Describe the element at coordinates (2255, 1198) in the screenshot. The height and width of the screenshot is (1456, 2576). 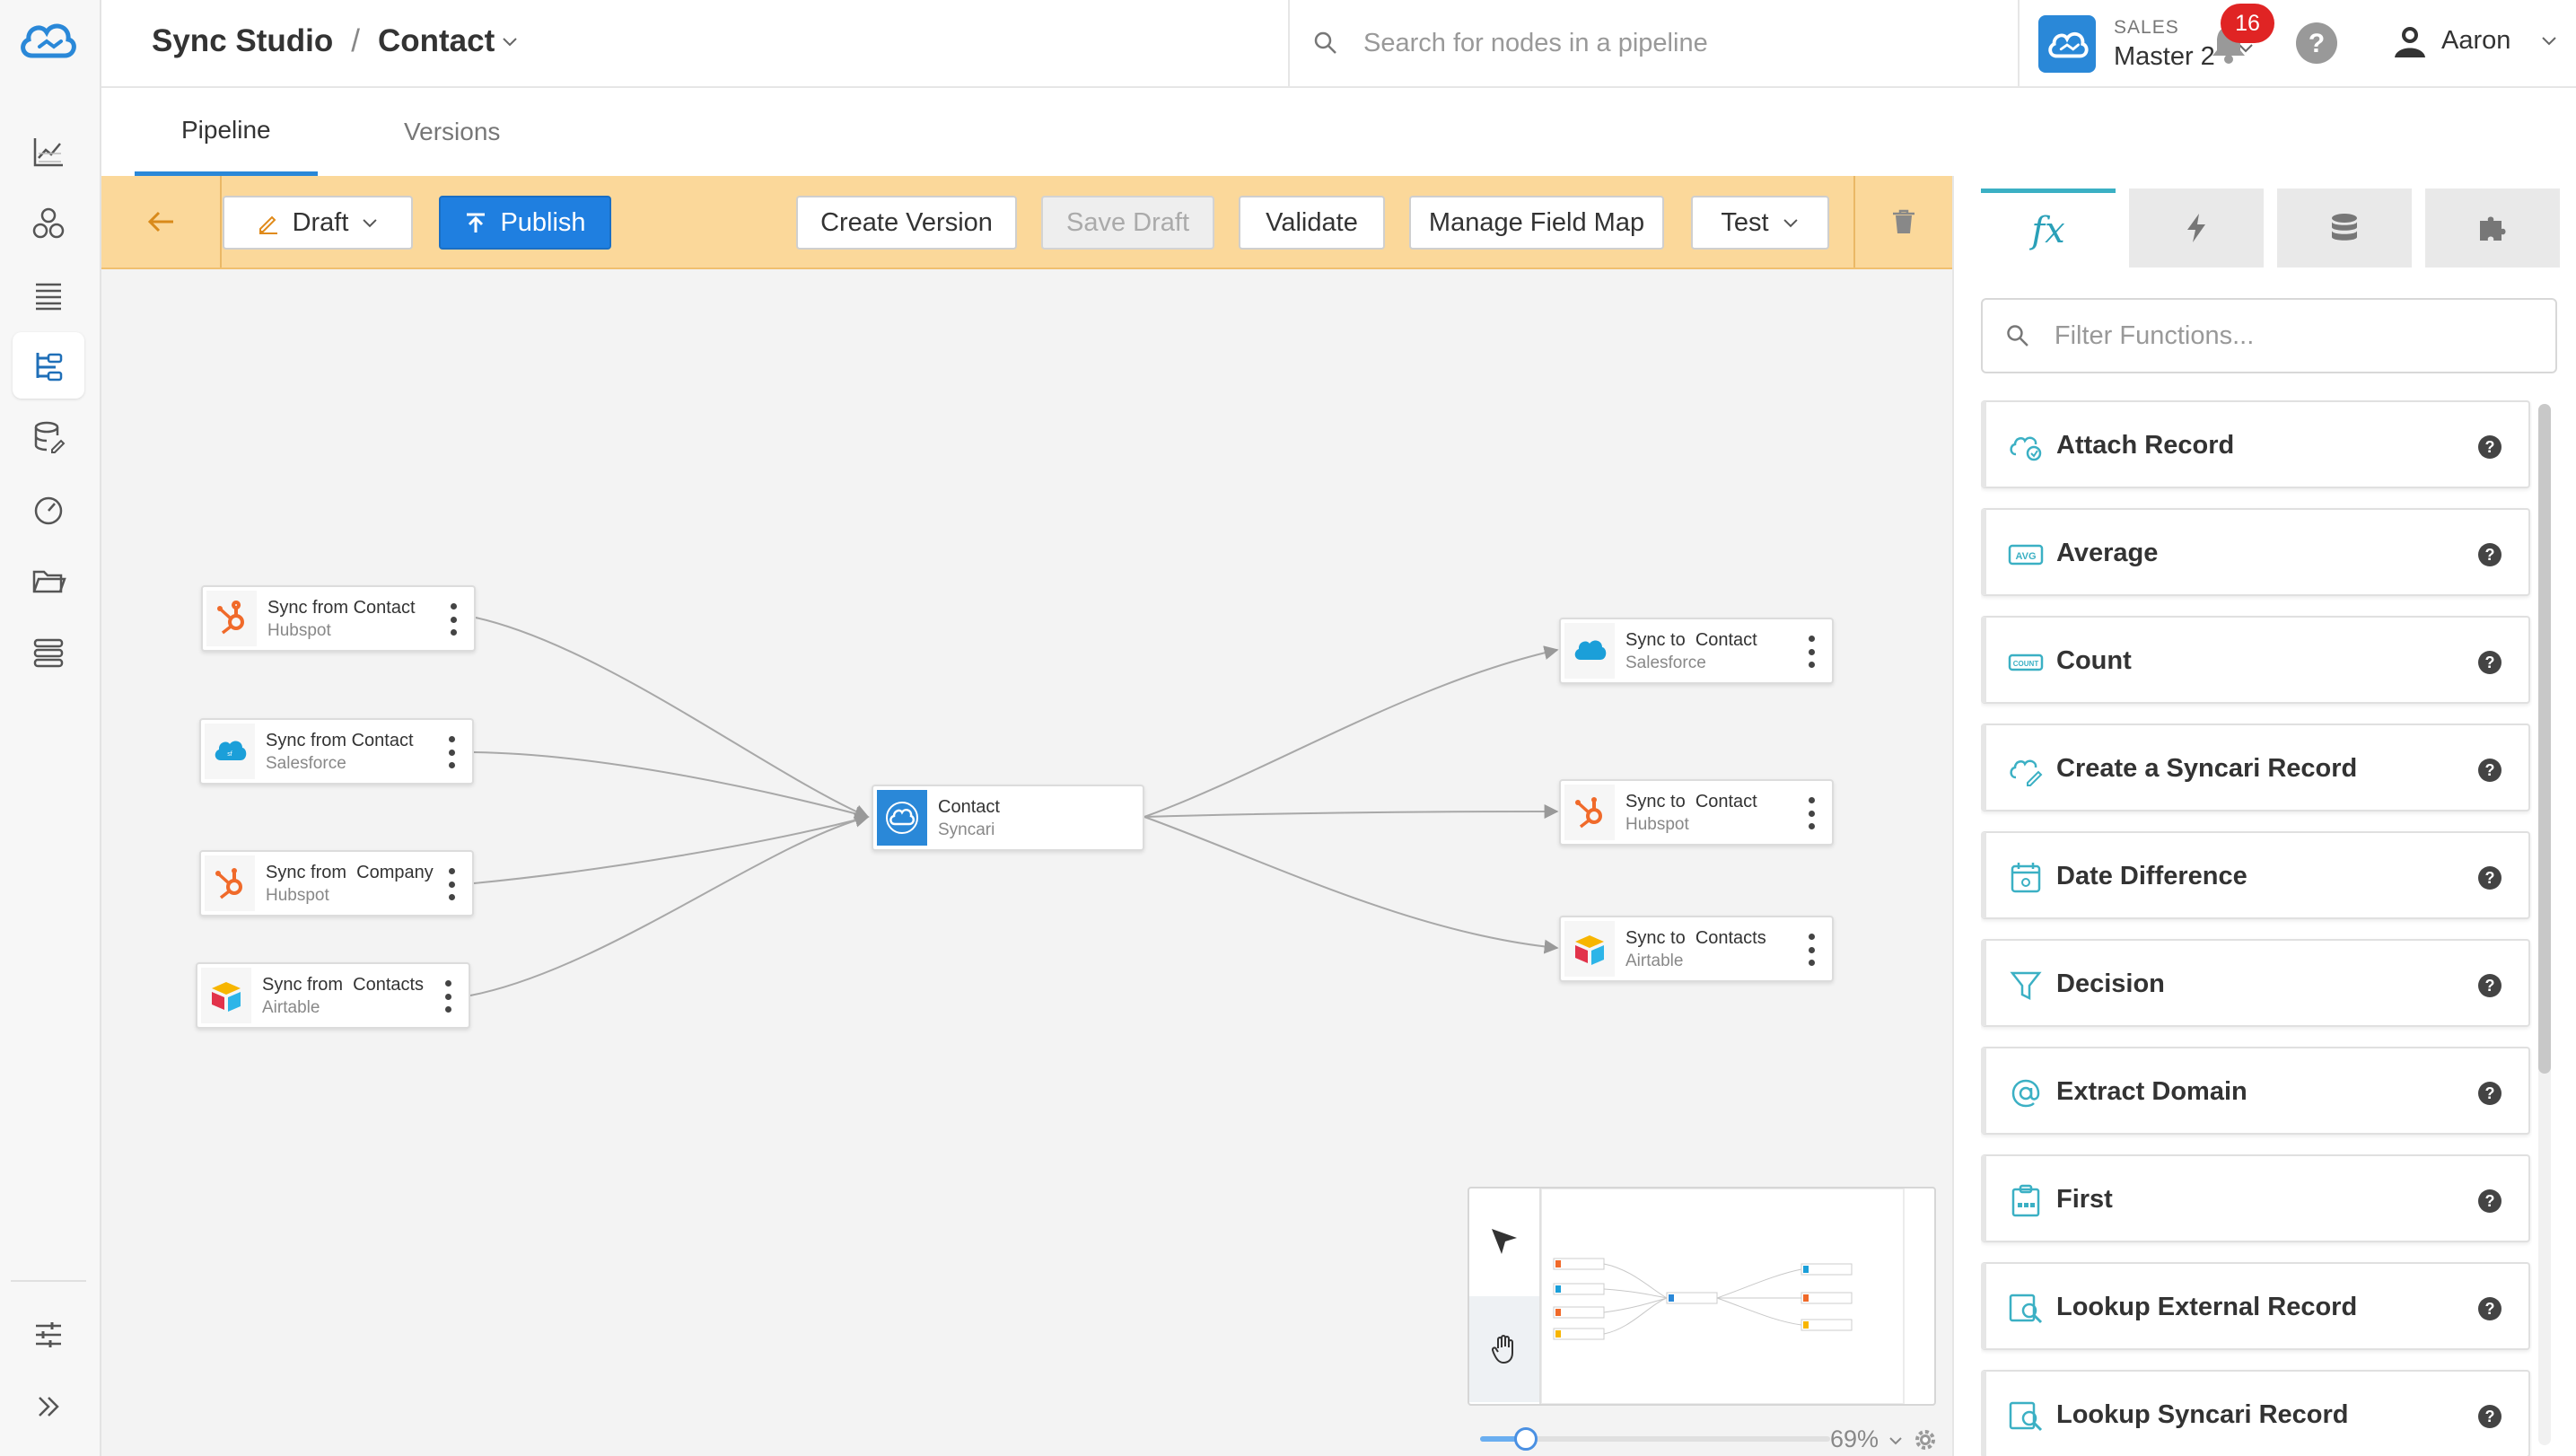
I see `function-item-first: First ?` at that location.